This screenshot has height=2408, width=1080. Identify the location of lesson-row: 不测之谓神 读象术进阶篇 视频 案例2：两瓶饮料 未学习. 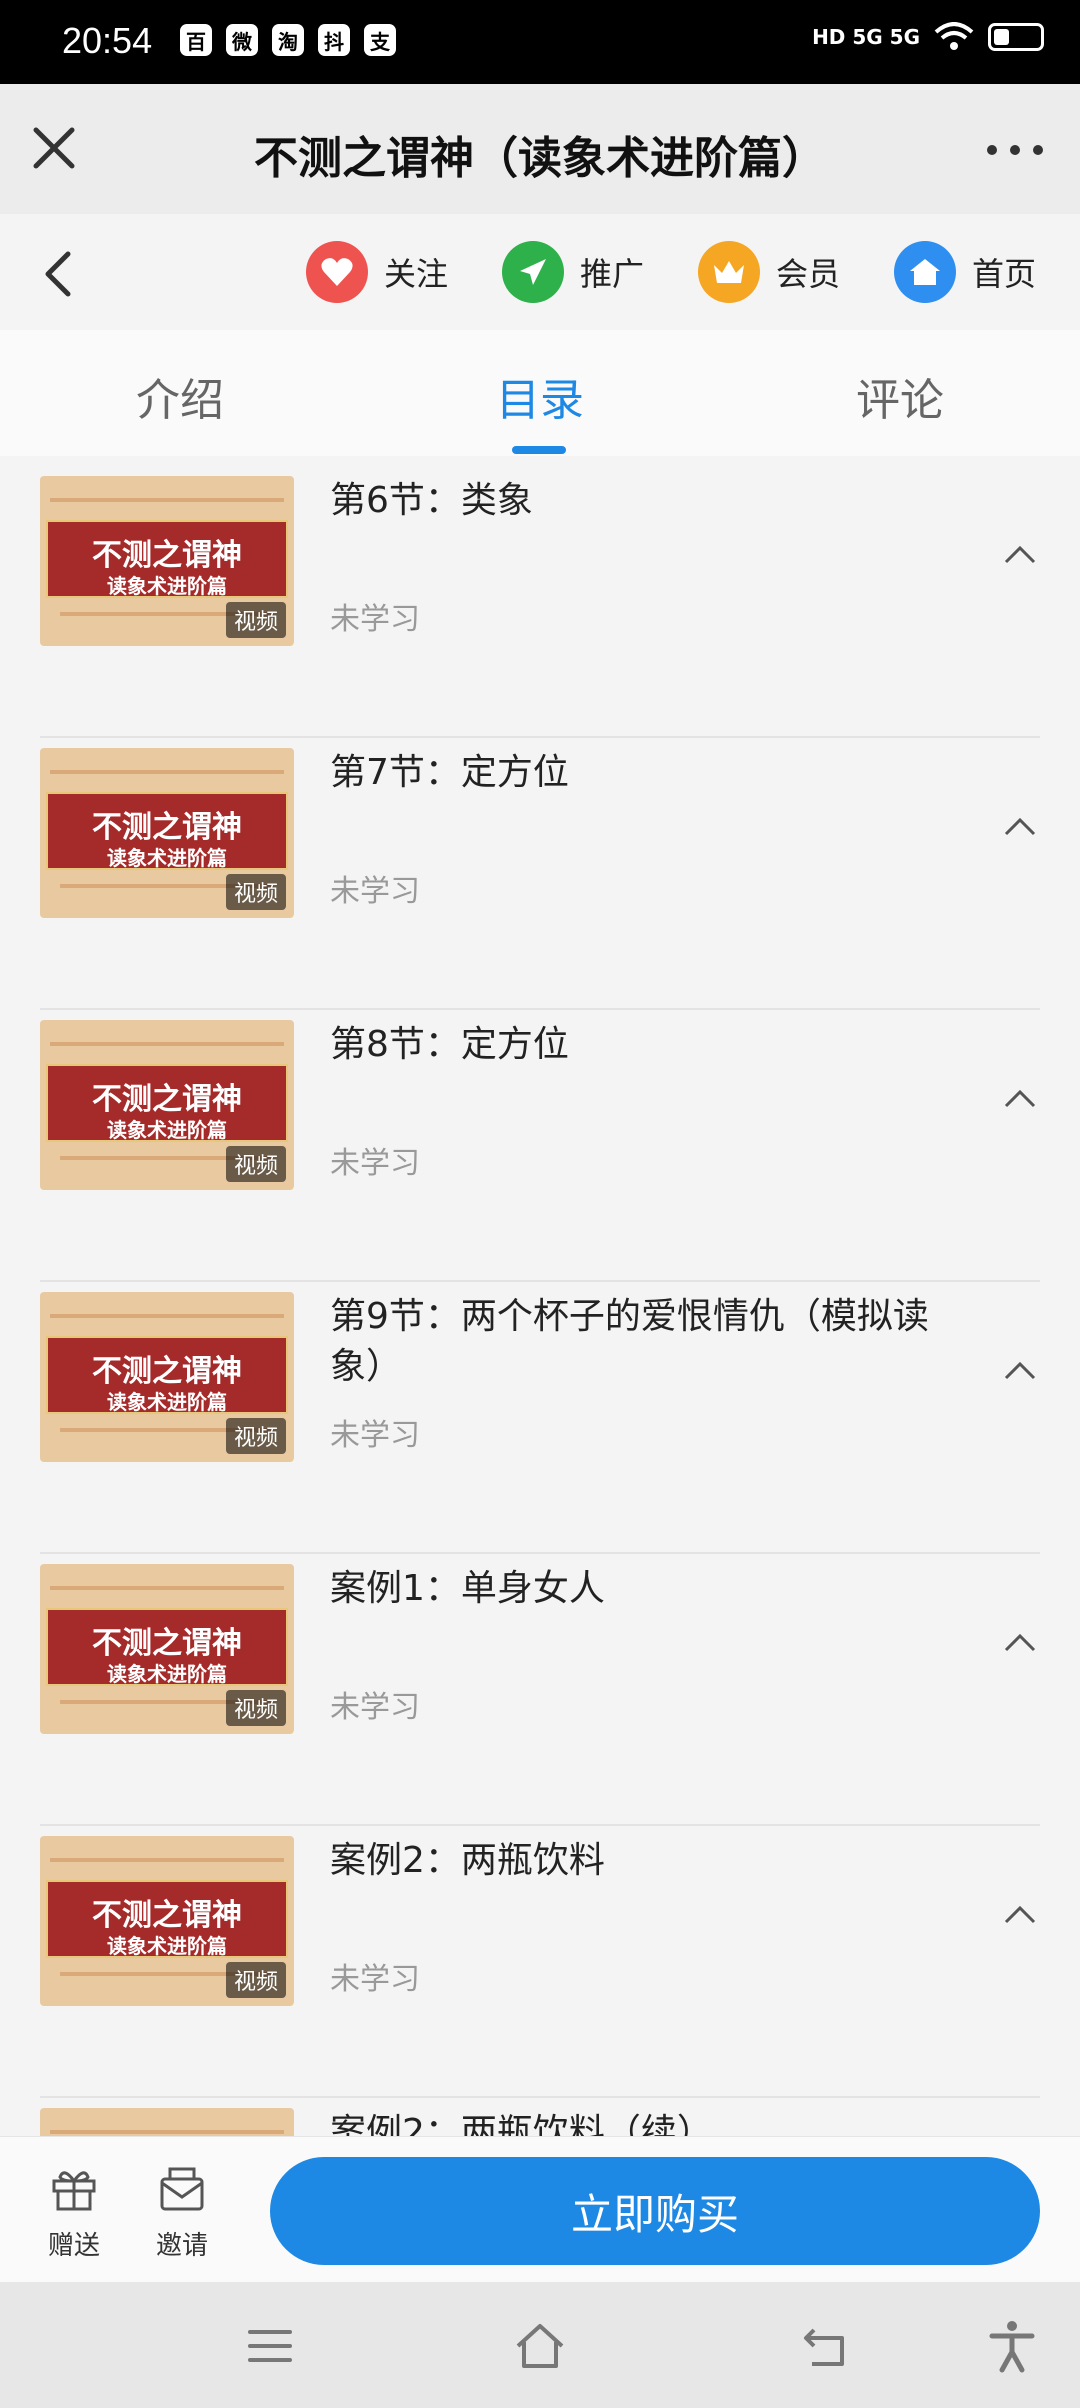
(540, 1962).